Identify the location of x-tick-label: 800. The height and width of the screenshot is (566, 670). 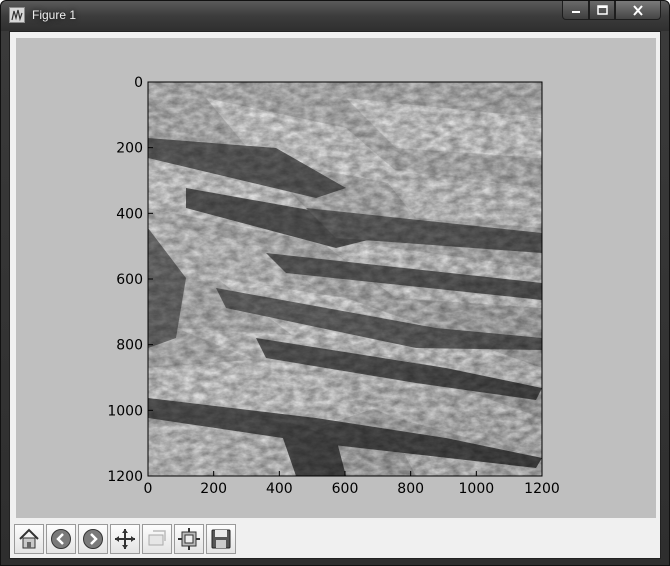
(410, 489).